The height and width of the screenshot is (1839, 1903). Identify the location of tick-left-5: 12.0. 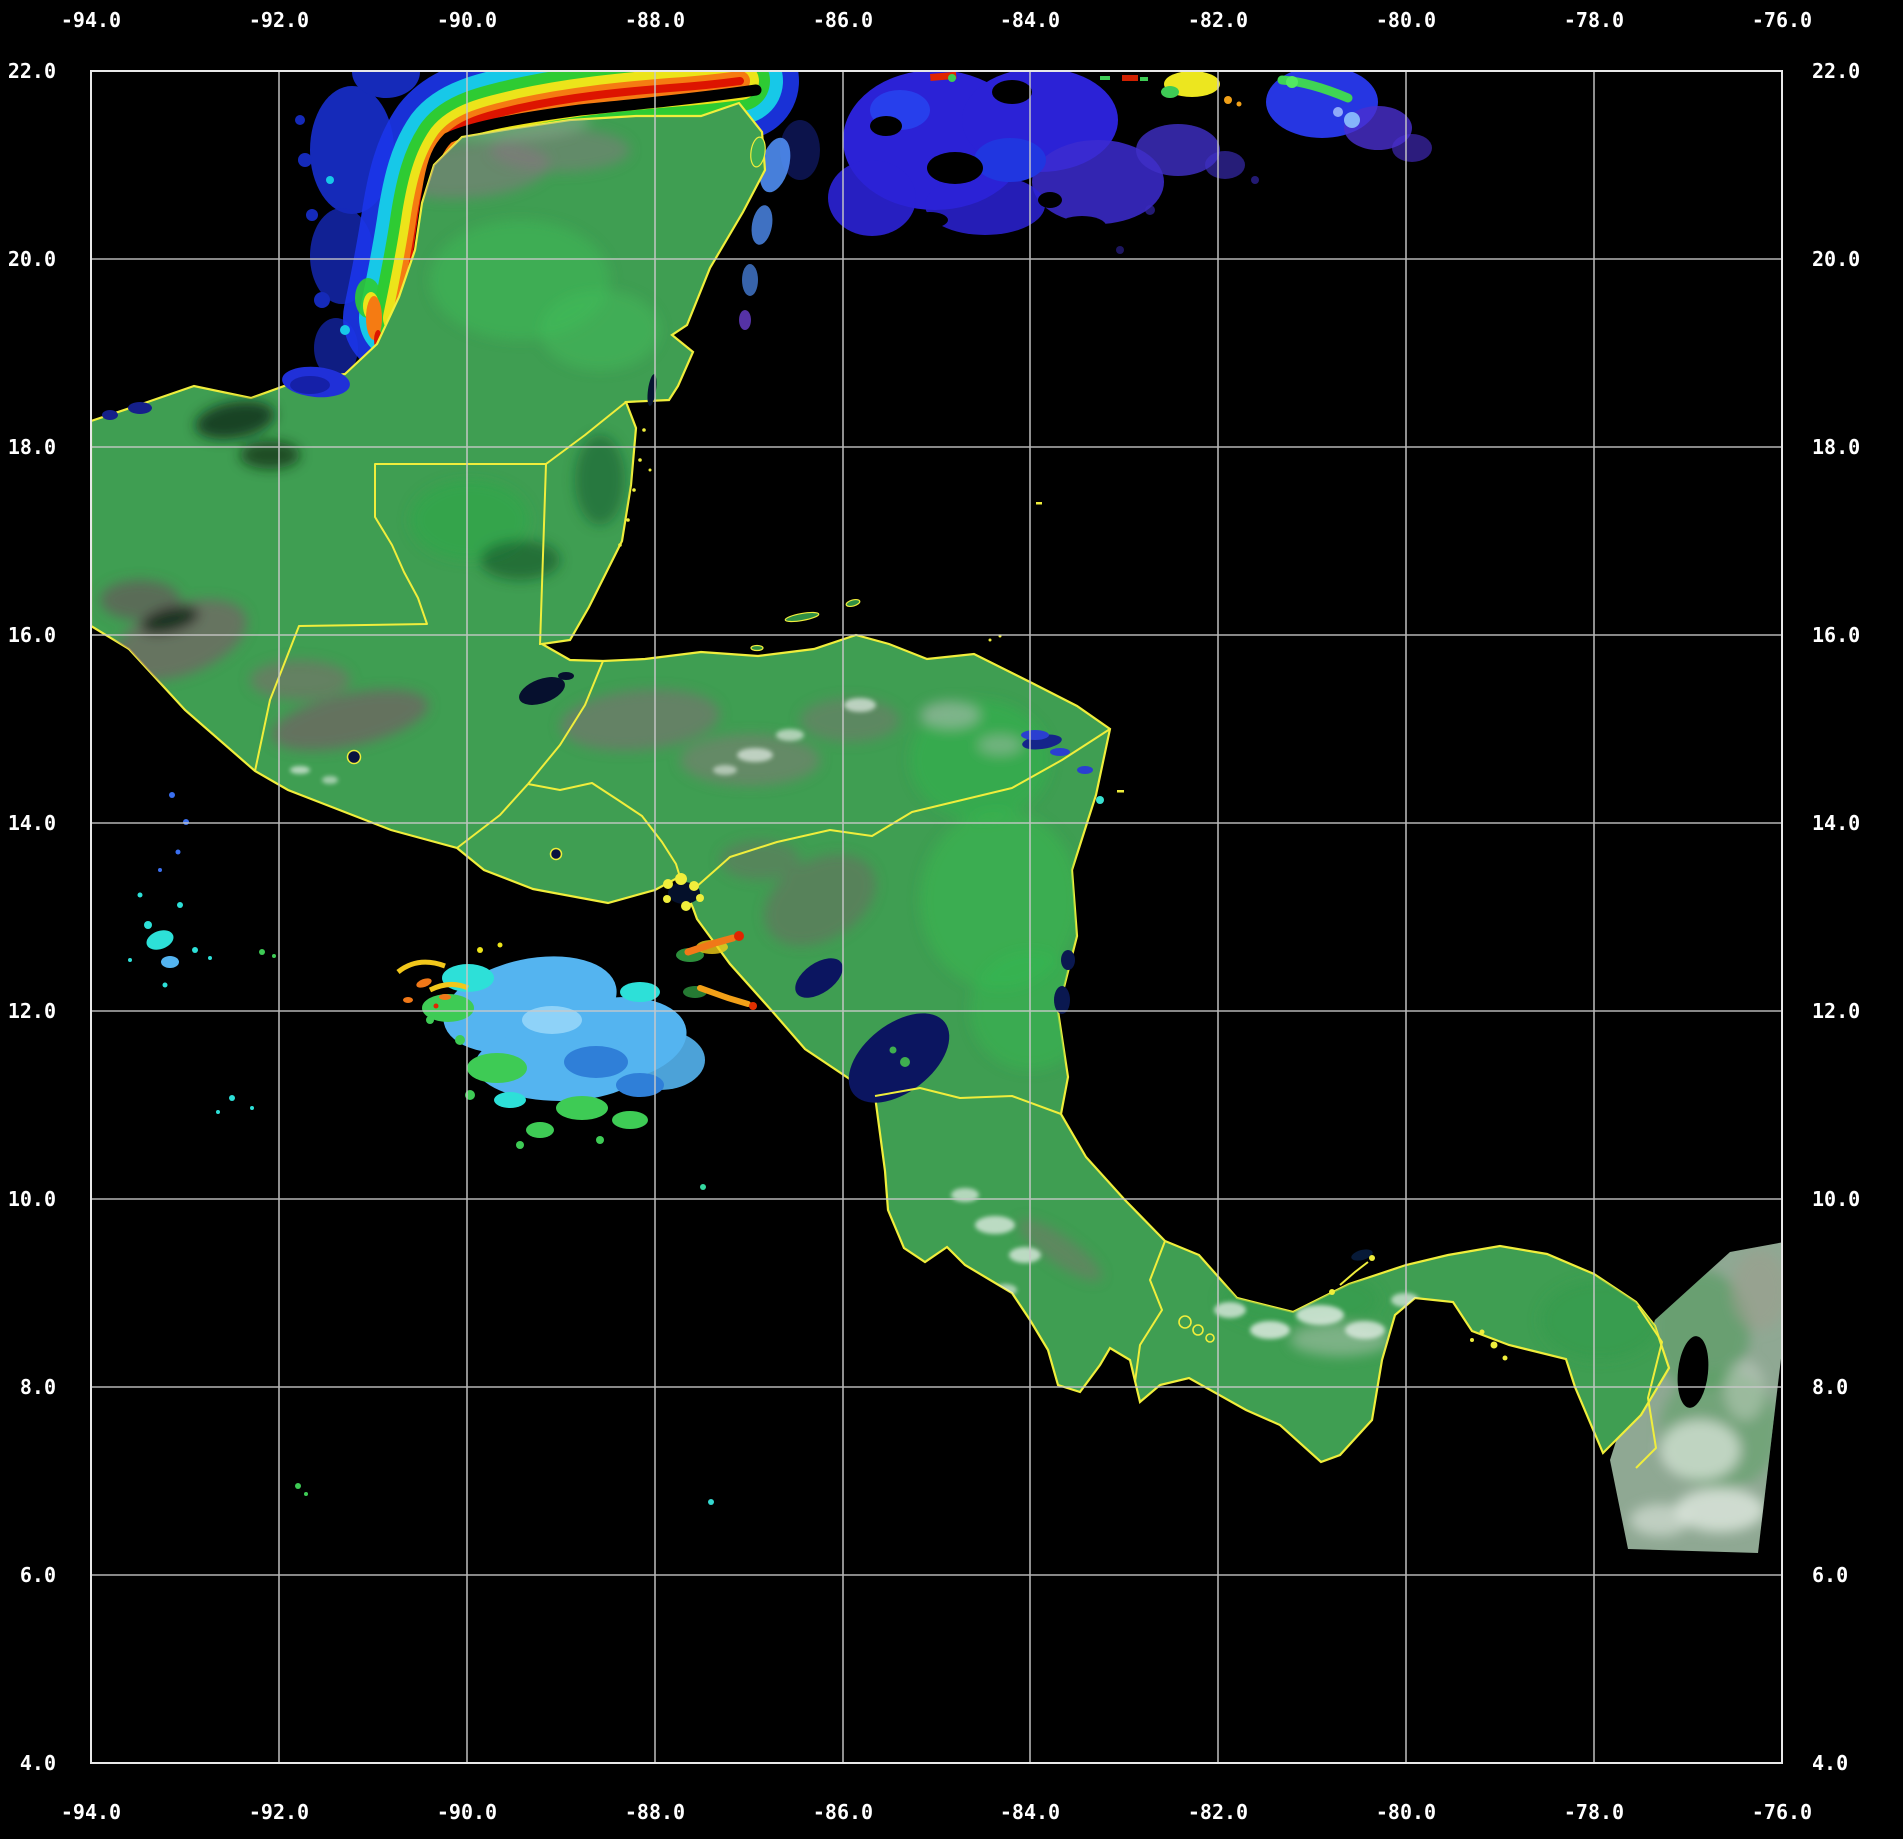
(31, 1011).